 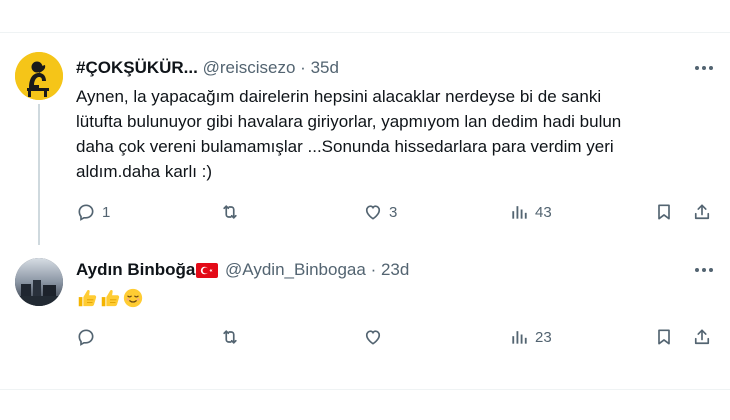 I want to click on display-name: Aydın Binboğa, so click(x=135, y=269).